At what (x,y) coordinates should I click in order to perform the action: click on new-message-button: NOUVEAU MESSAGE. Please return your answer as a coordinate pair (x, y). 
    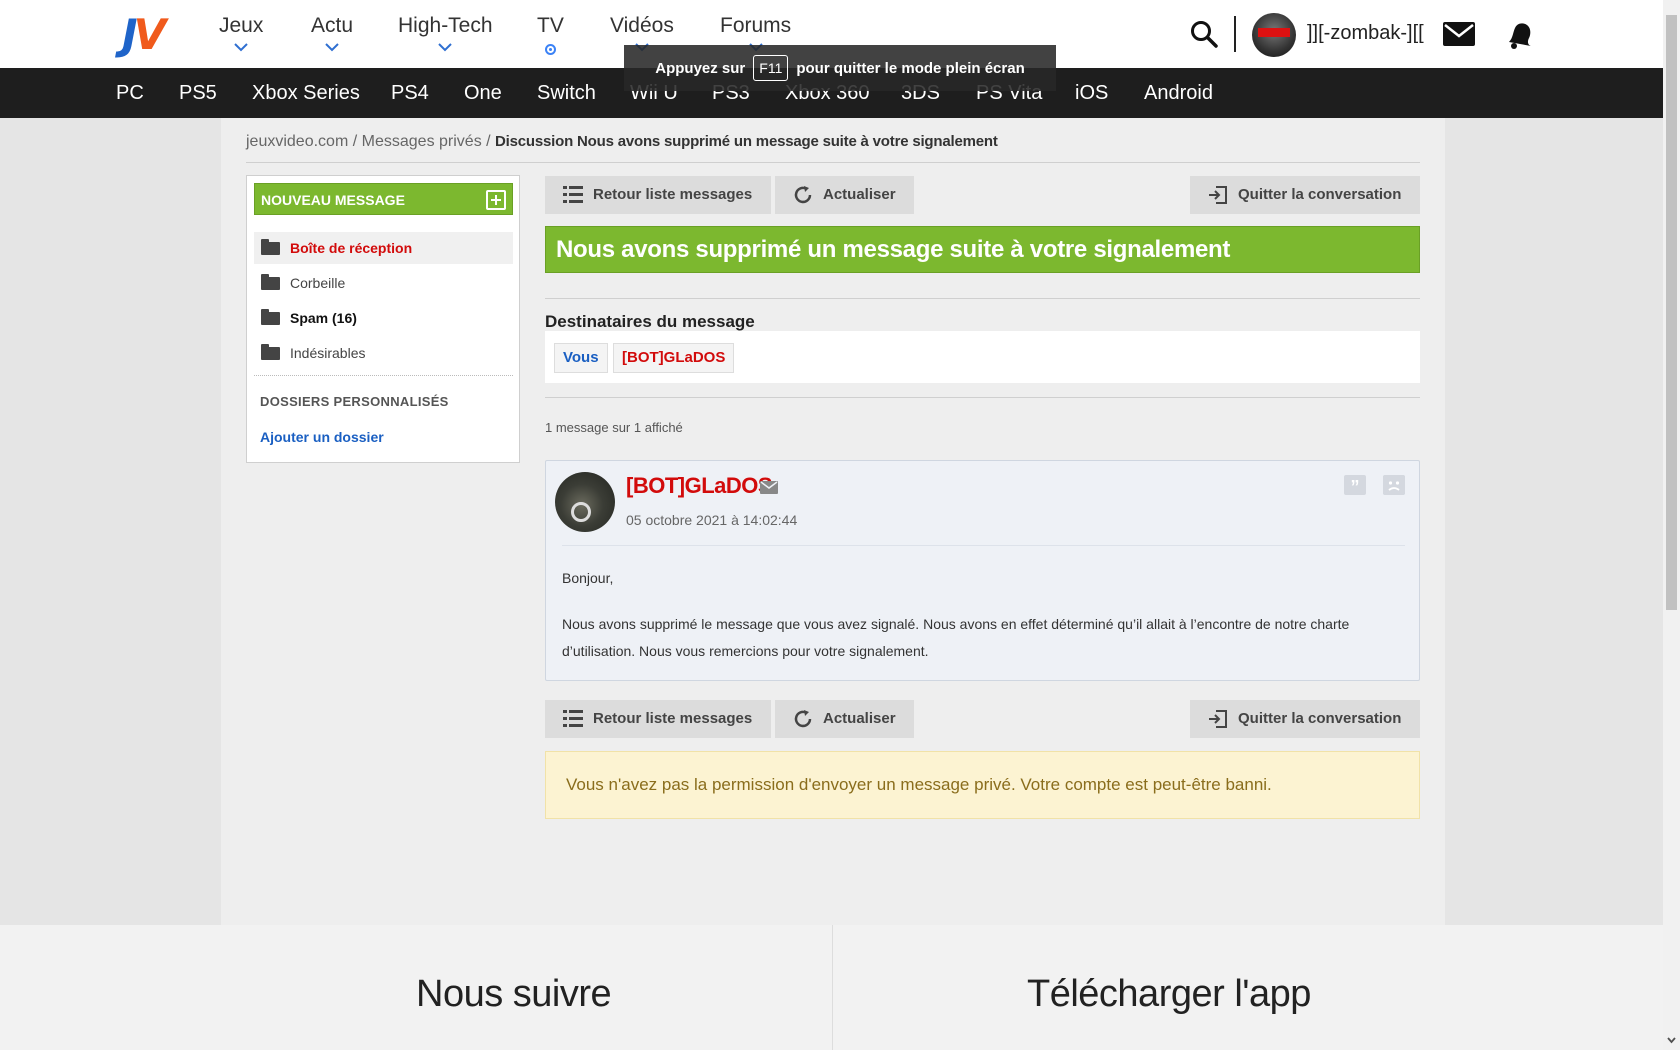
    Looking at the image, I should click on (383, 199).